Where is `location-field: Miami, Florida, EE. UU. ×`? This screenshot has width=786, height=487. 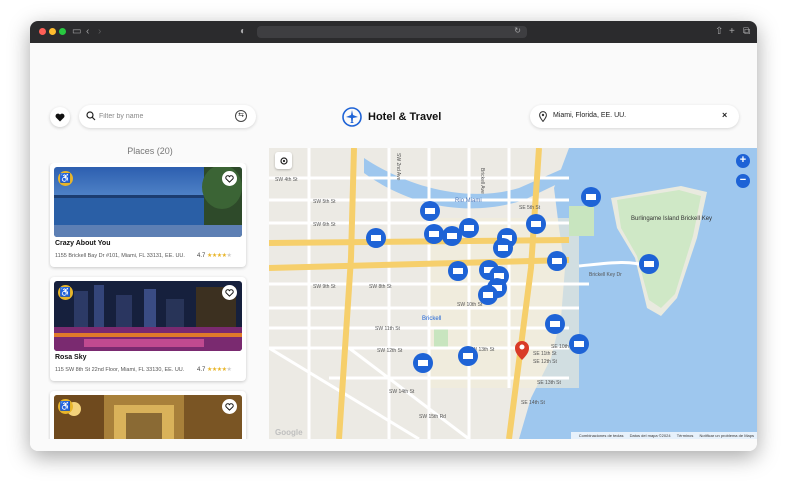 location-field: Miami, Florida, EE. UU. × is located at coordinates (634, 116).